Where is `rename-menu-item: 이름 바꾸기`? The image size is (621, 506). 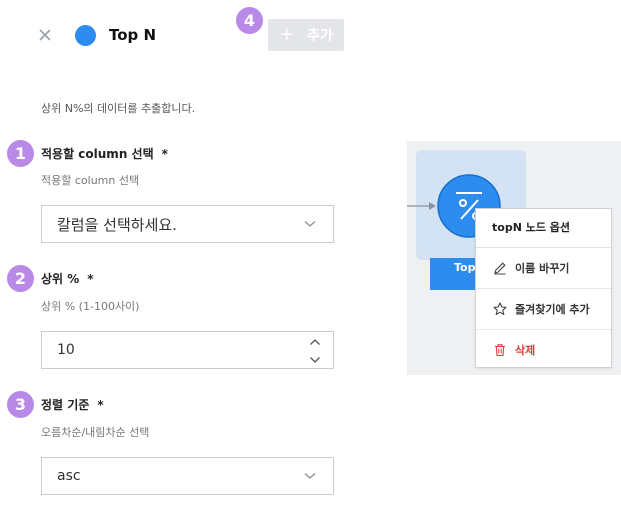 rename-menu-item: 이름 바꾸기 is located at coordinates (543, 268).